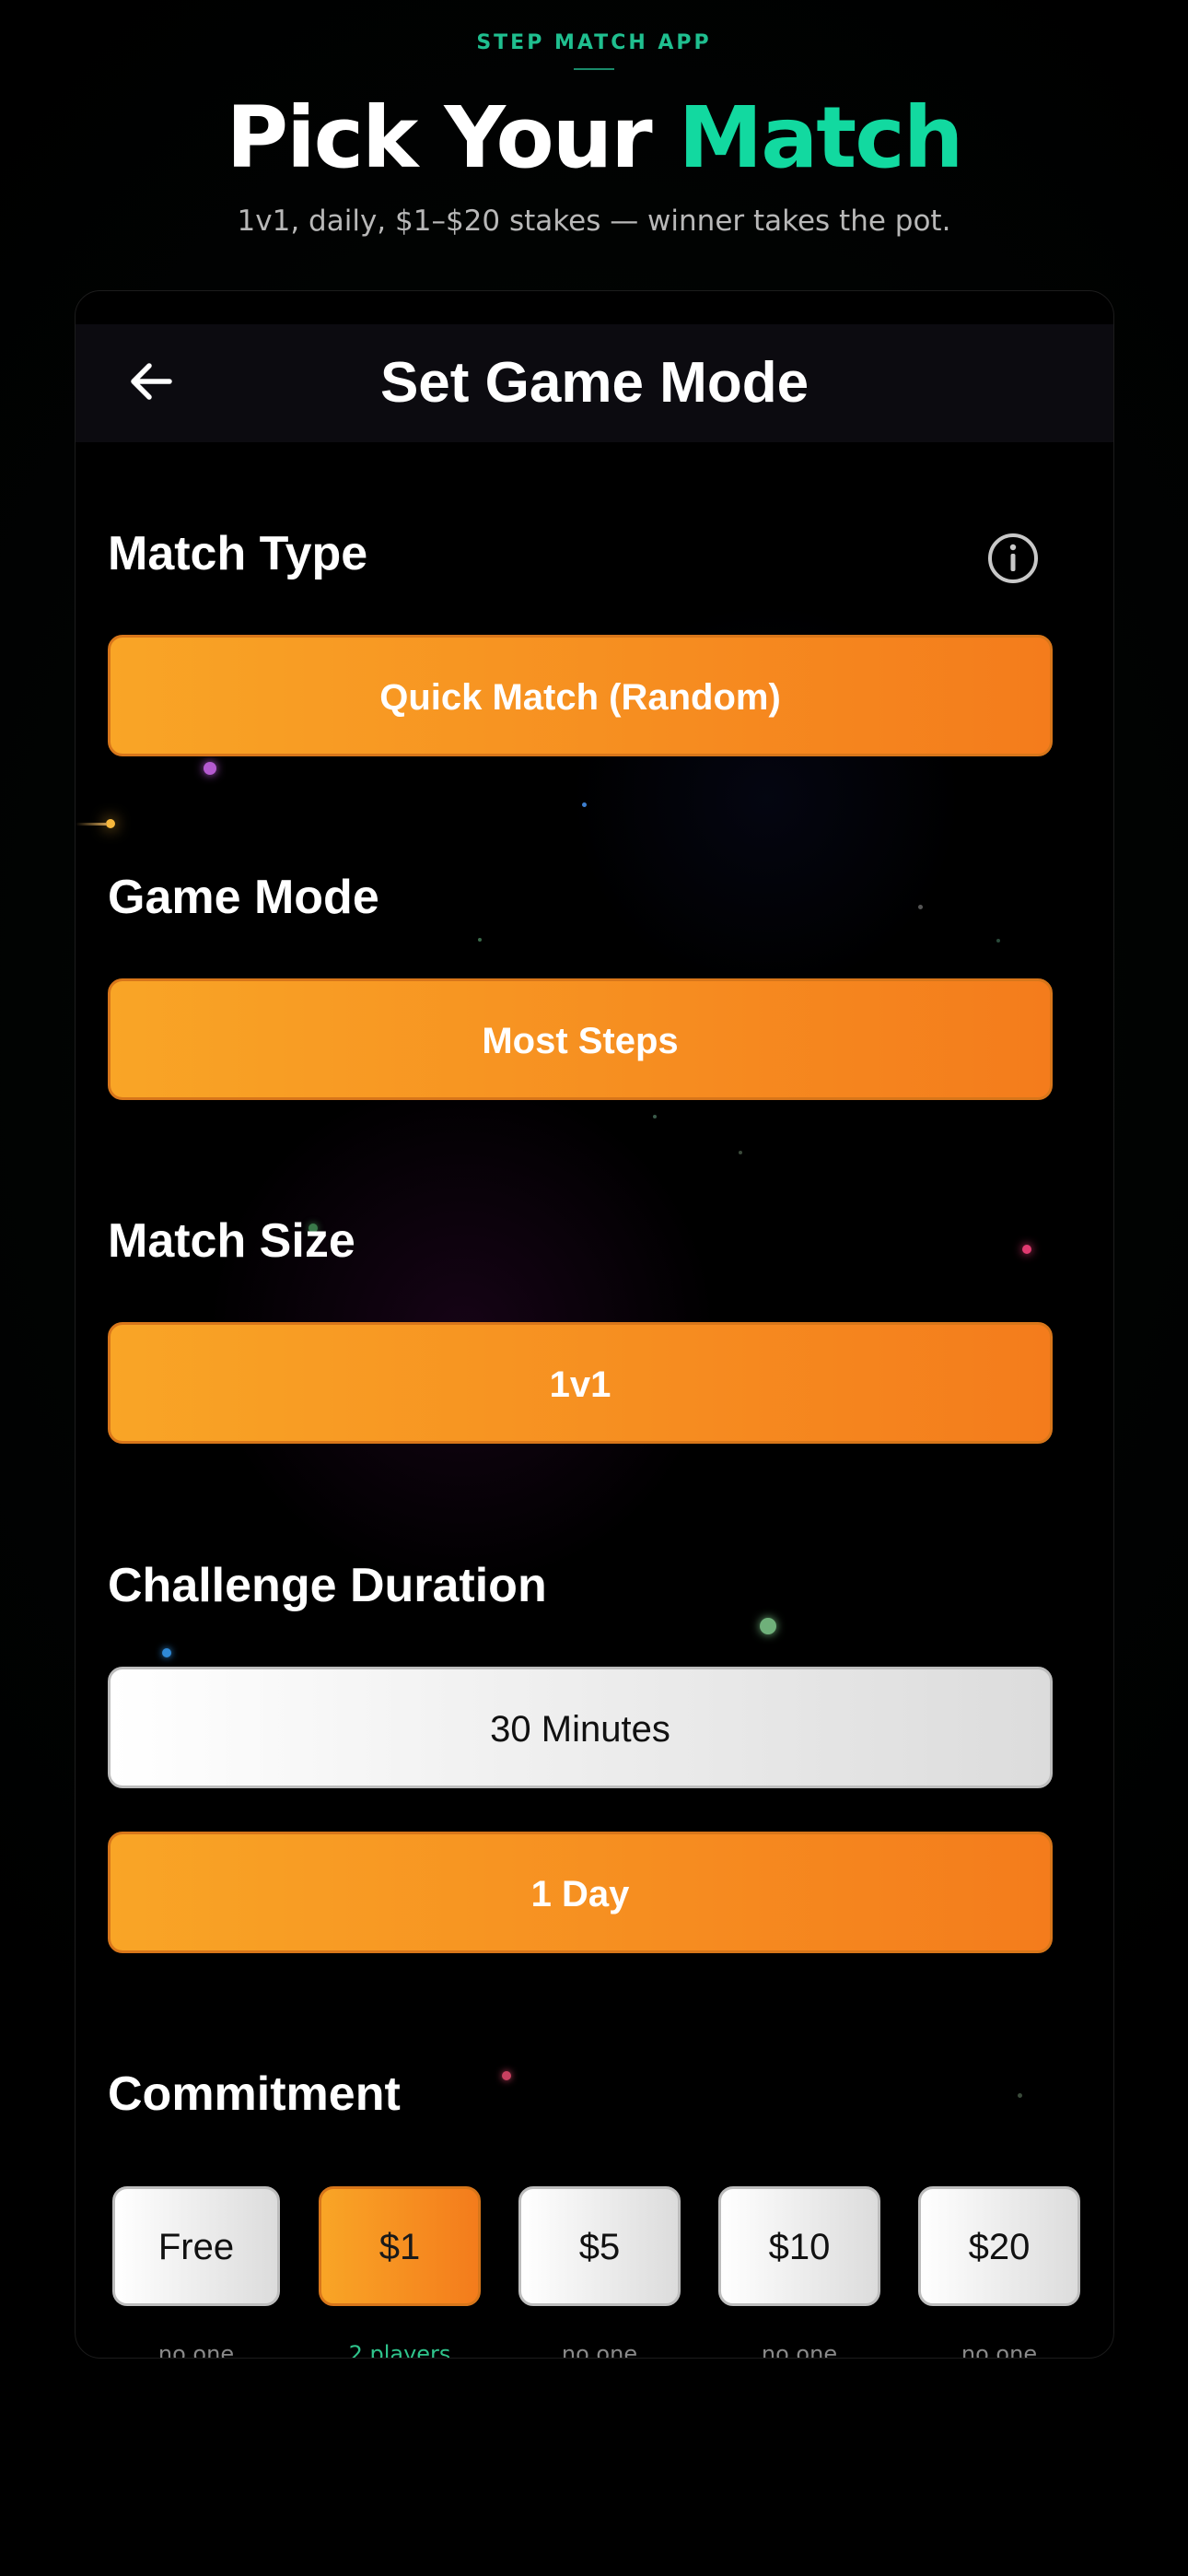 The height and width of the screenshot is (2576, 1188). Describe the element at coordinates (91, 824) in the screenshot. I see `particle-trail` at that location.